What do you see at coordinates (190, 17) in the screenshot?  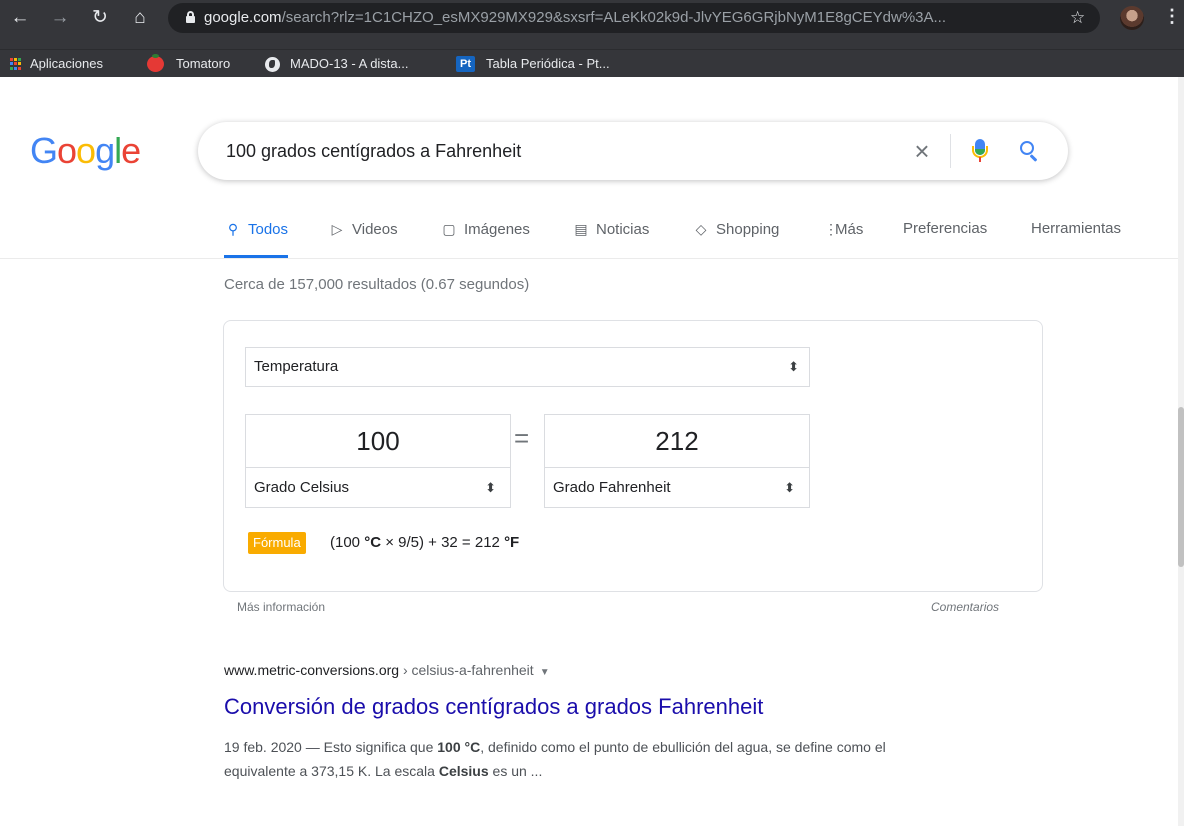 I see `lock-icon` at bounding box center [190, 17].